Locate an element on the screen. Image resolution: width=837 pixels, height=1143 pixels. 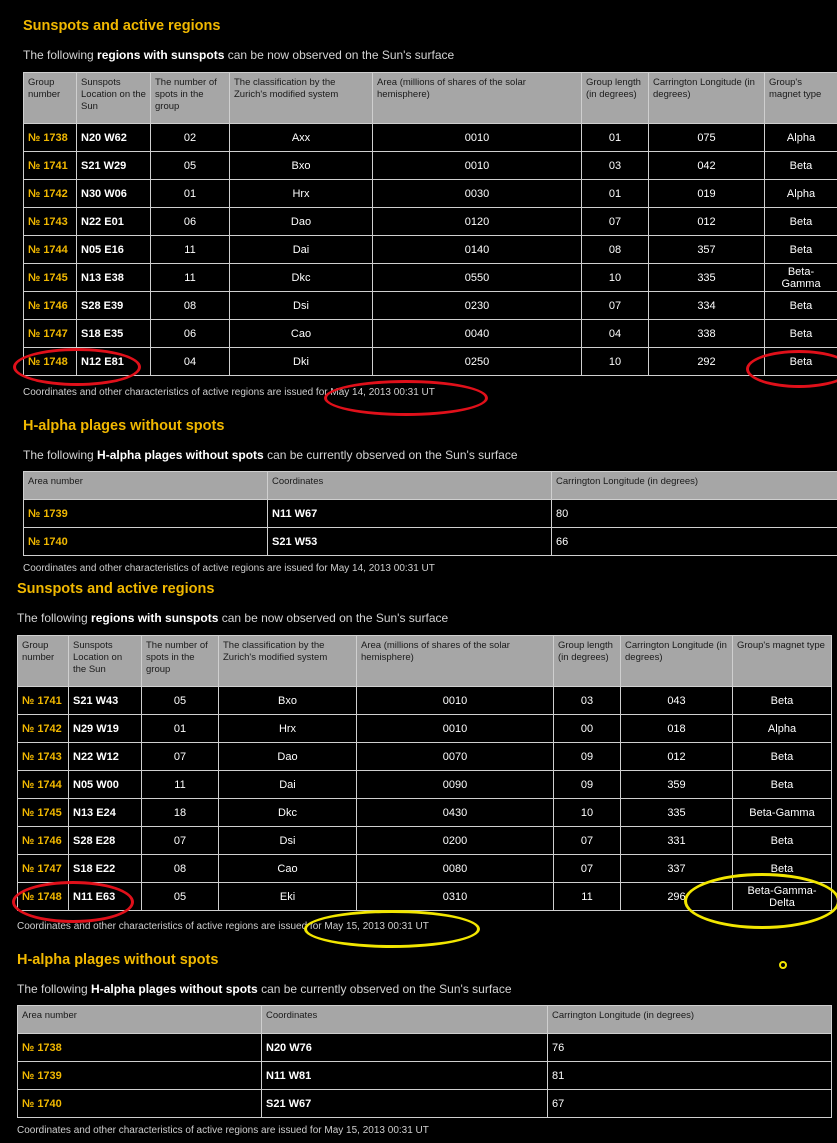
table-row: № 1739 N11 W81 81 is located at coordinates (424, 1075).